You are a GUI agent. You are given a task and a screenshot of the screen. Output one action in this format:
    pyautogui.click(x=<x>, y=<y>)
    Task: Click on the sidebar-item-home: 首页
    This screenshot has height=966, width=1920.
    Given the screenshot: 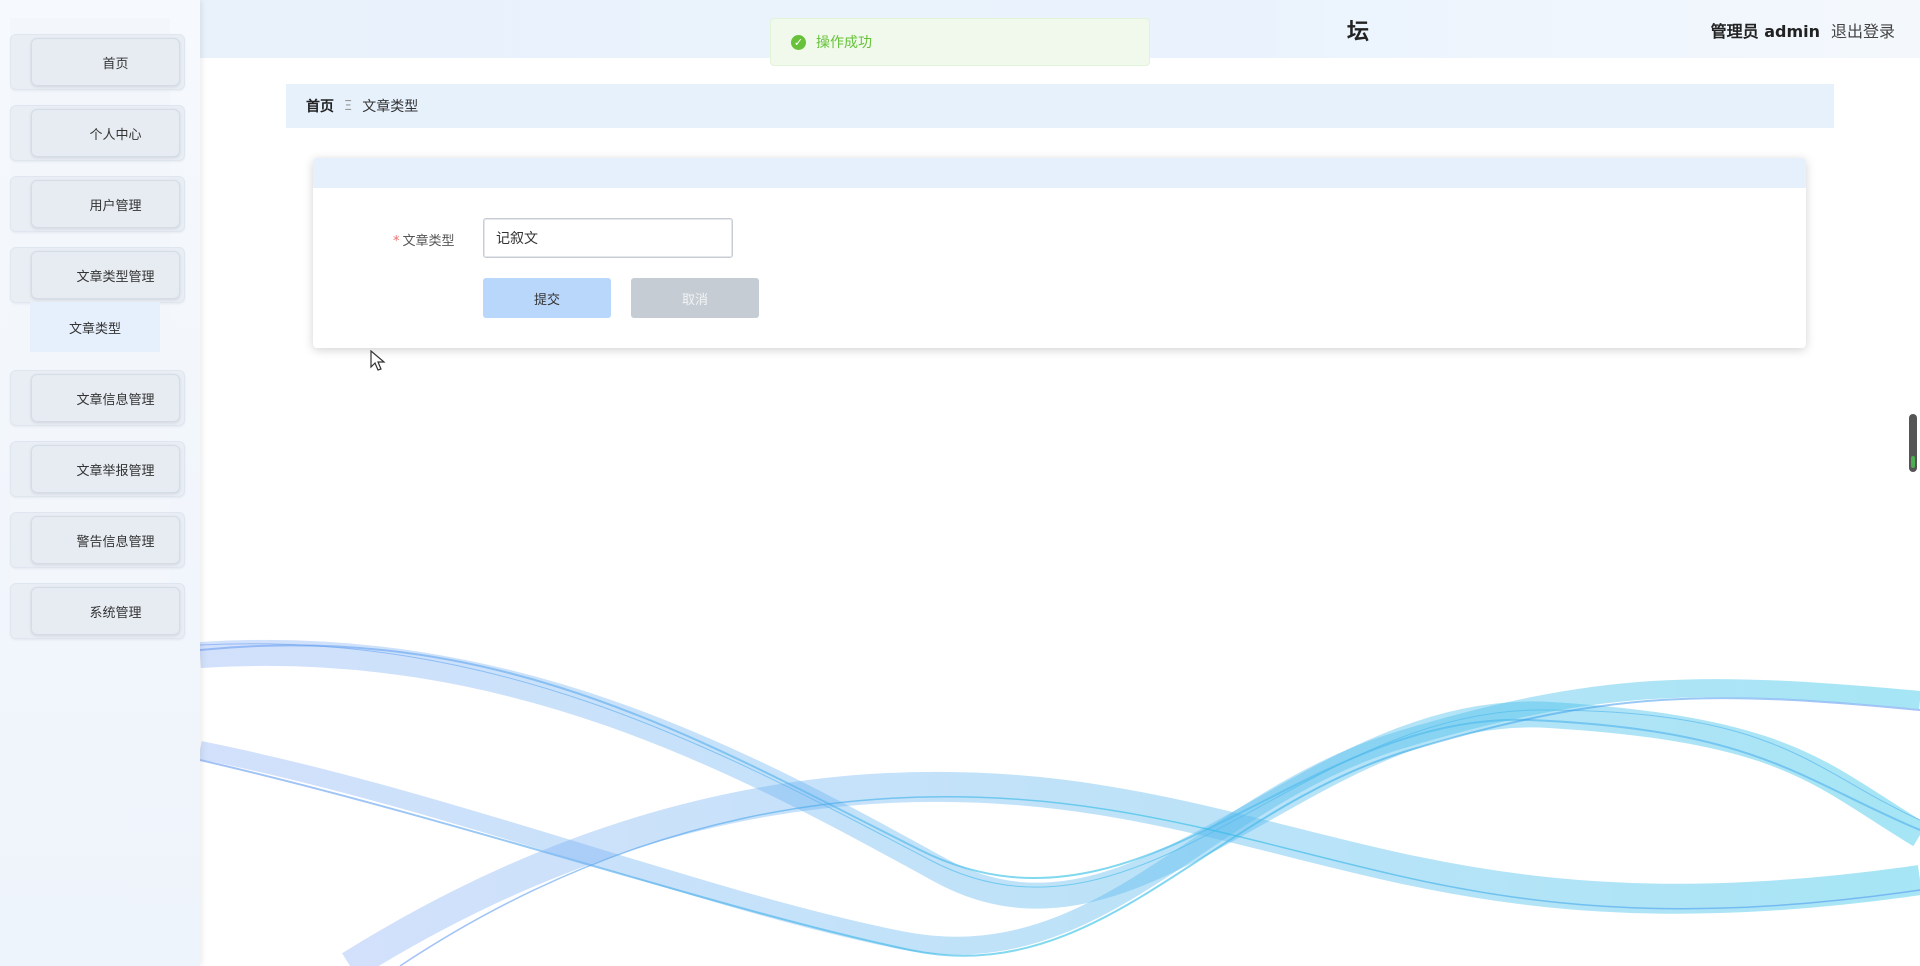 What is the action you would take?
    pyautogui.click(x=97, y=62)
    